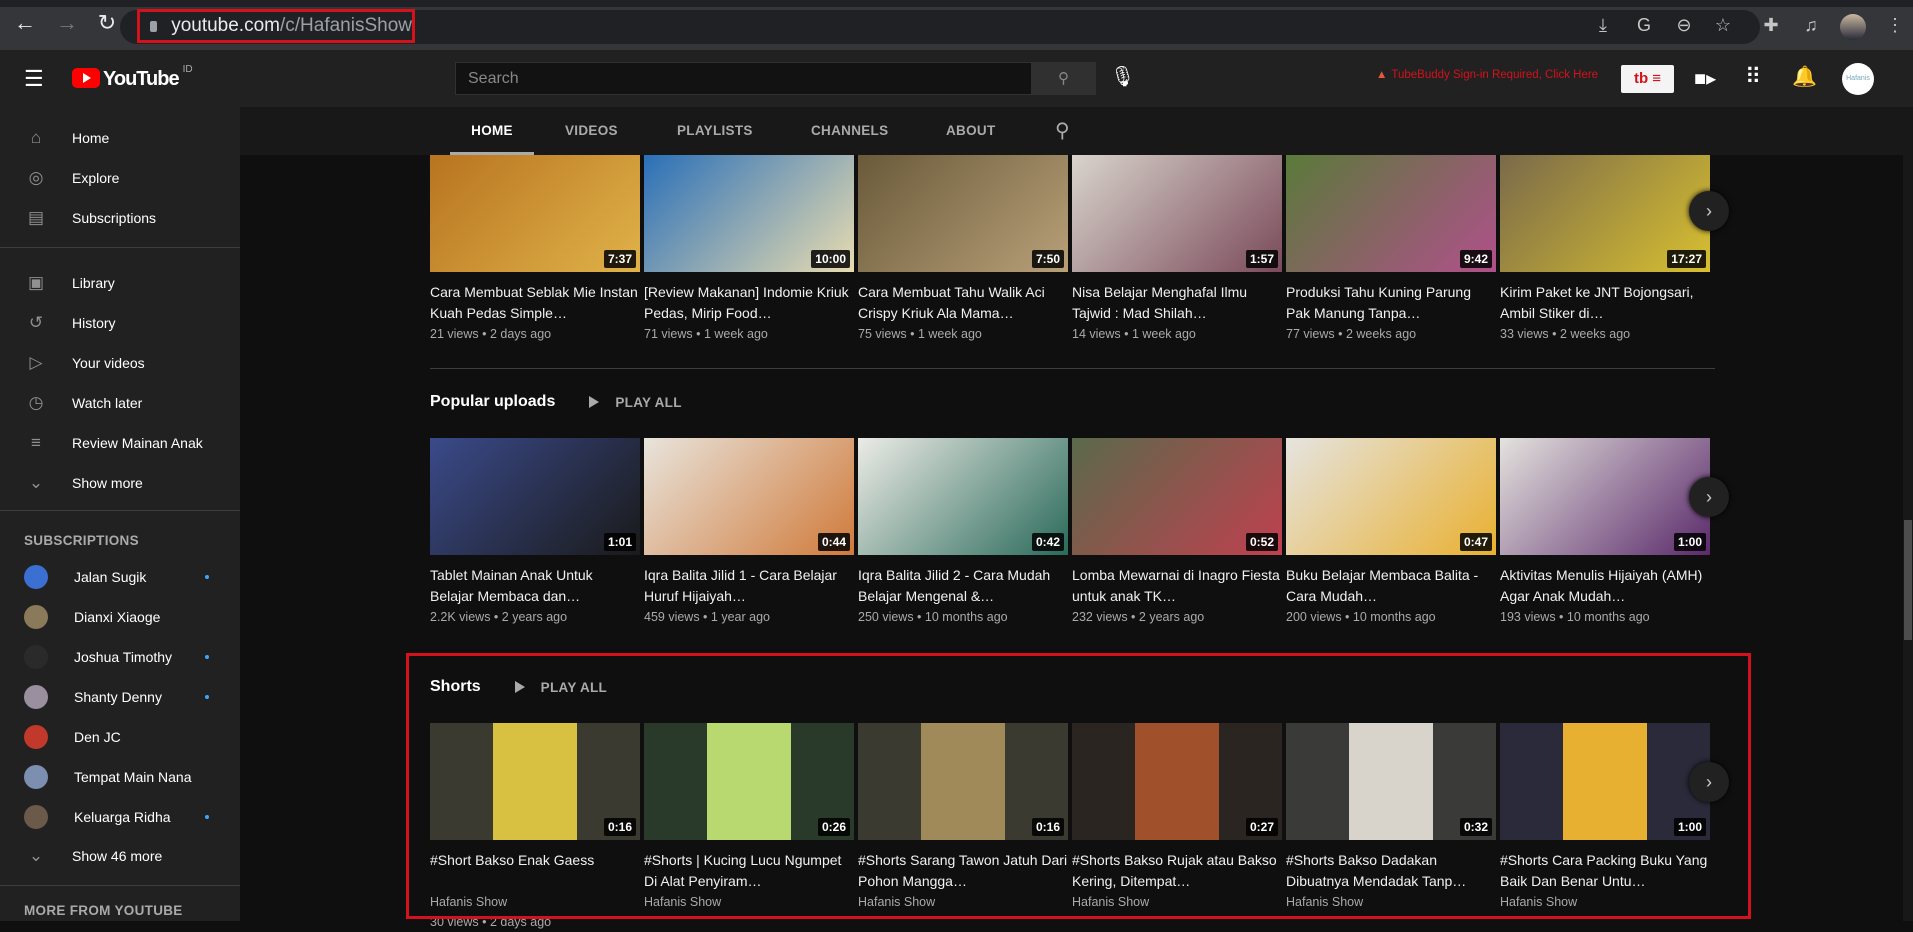 This screenshot has width=1913, height=932. Describe the element at coordinates (1177, 496) in the screenshot. I see `video-thumbnail: 0:52` at that location.